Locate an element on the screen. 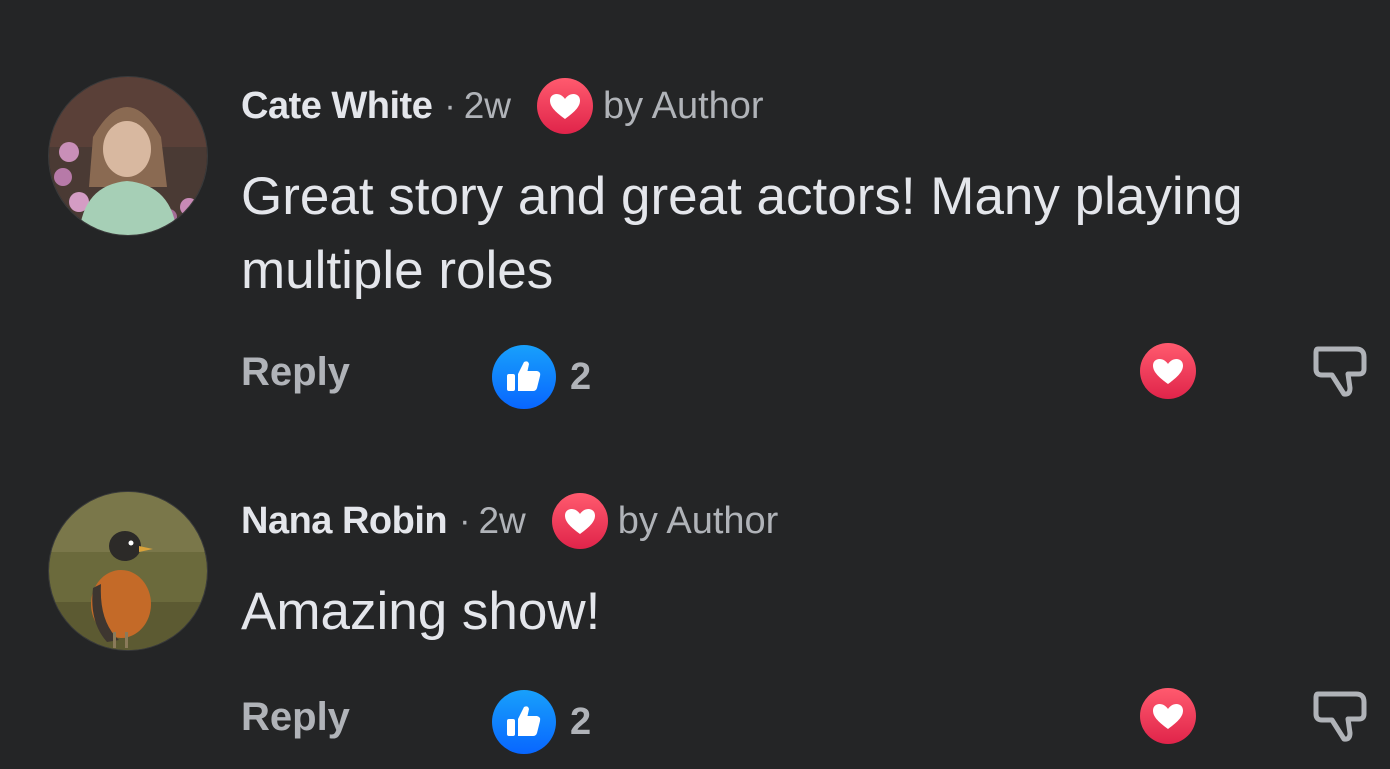 The image size is (1390, 769). author-name: Nana Robin is located at coordinates (344, 521).